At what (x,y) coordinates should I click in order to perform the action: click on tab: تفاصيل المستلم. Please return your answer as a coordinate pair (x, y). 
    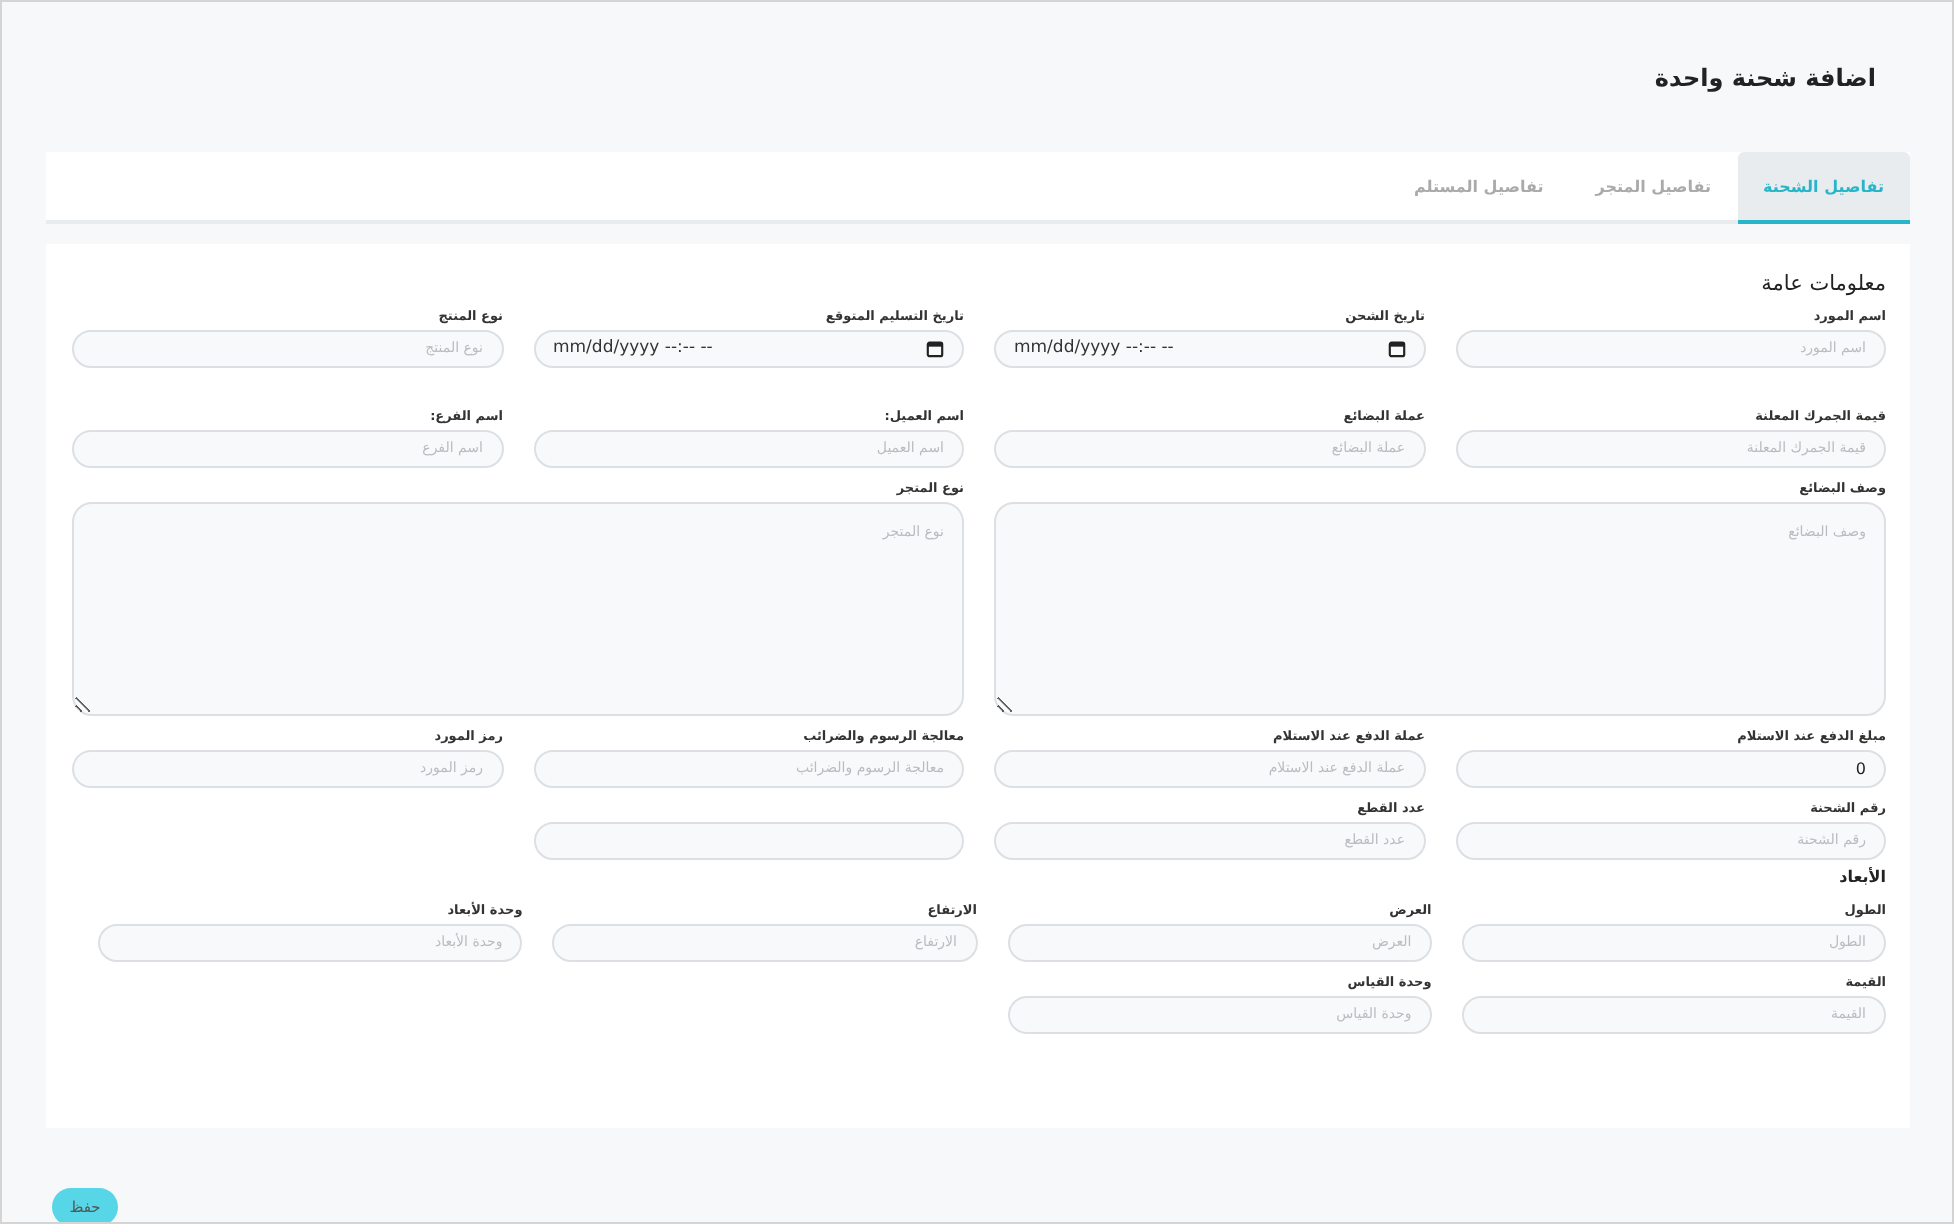
    Looking at the image, I should click on (1478, 186).